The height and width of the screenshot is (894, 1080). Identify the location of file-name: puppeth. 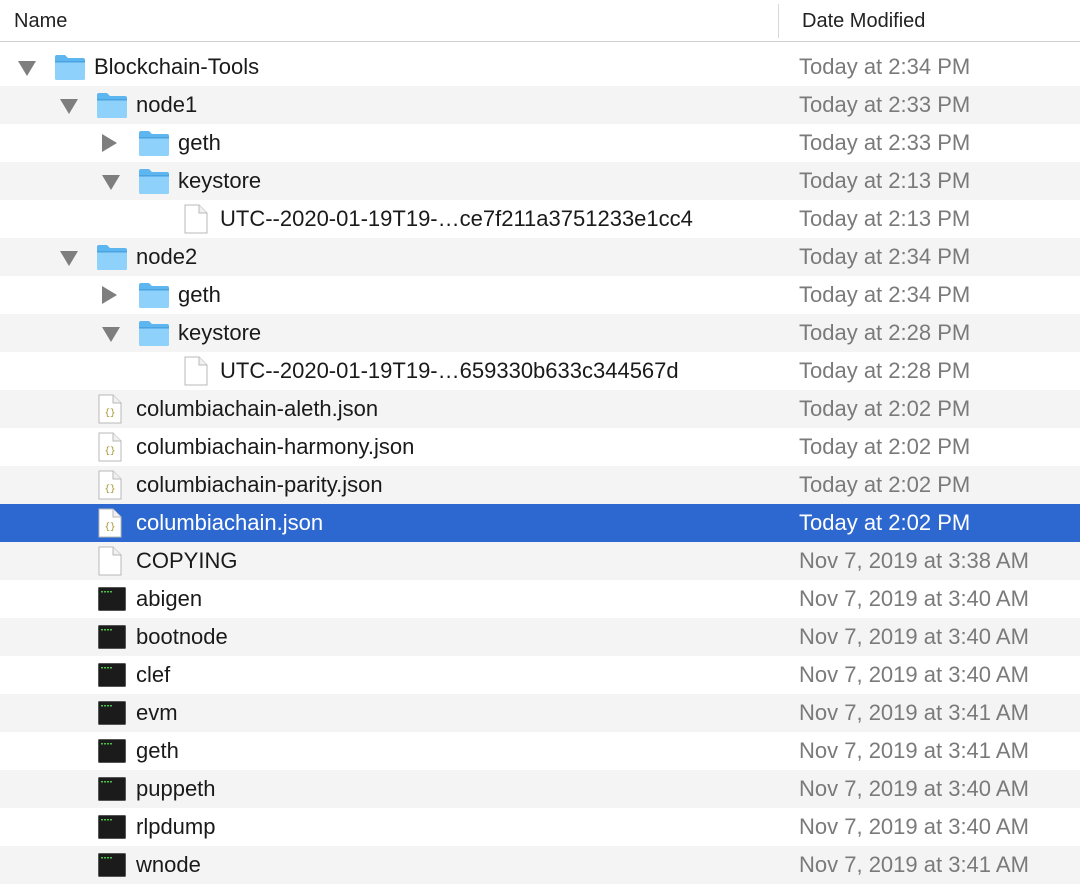
(176, 788).